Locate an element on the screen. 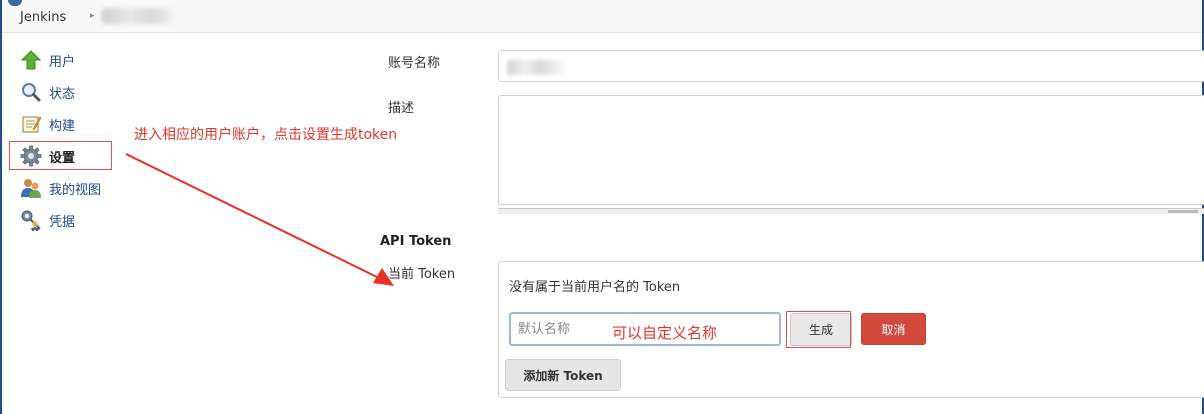 This screenshot has height=414, width=1204. username-label: 账号名称 is located at coordinates (414, 63).